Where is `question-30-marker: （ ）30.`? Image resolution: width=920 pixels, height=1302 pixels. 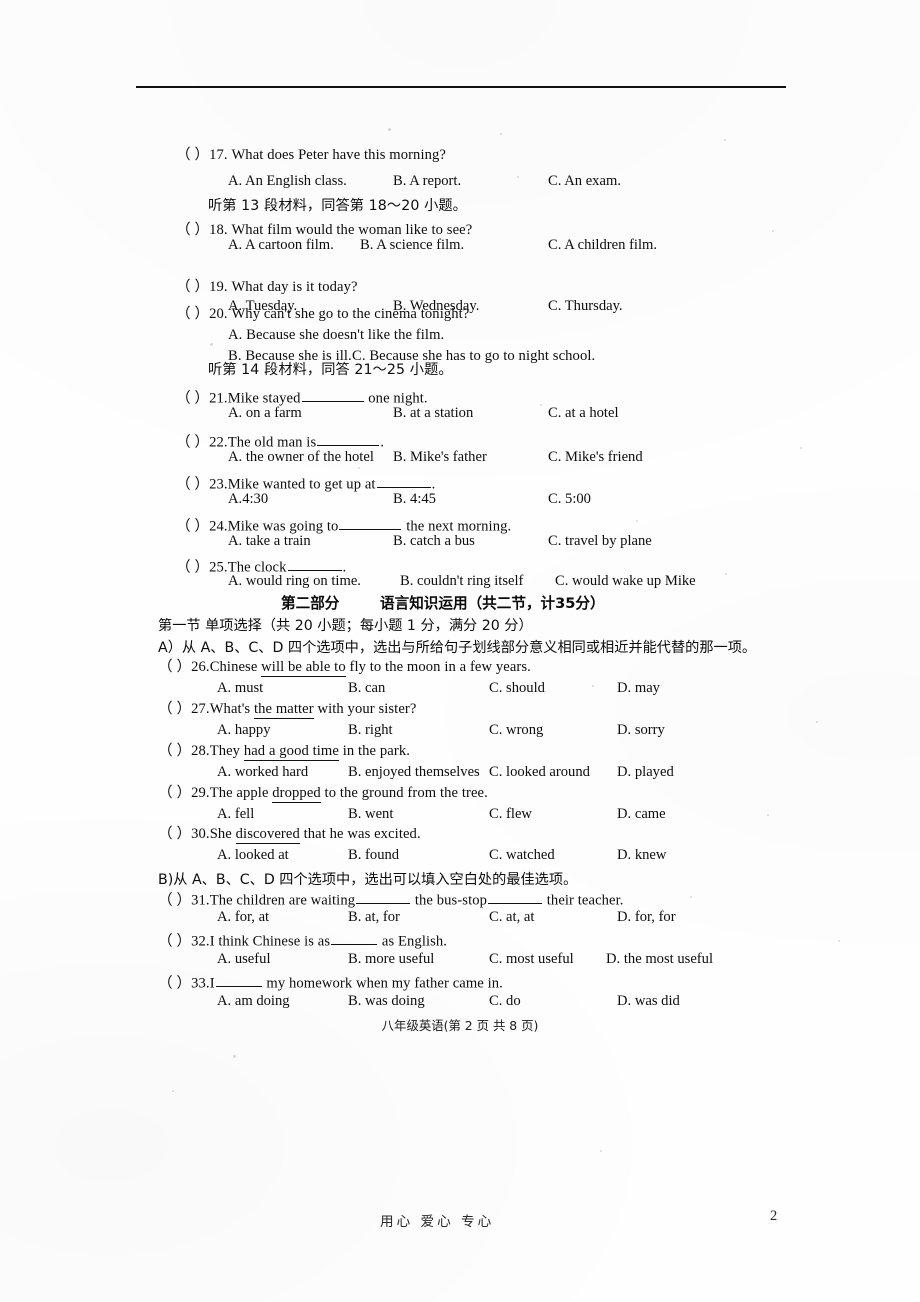
question-30-marker: （ ）30. is located at coordinates (184, 834).